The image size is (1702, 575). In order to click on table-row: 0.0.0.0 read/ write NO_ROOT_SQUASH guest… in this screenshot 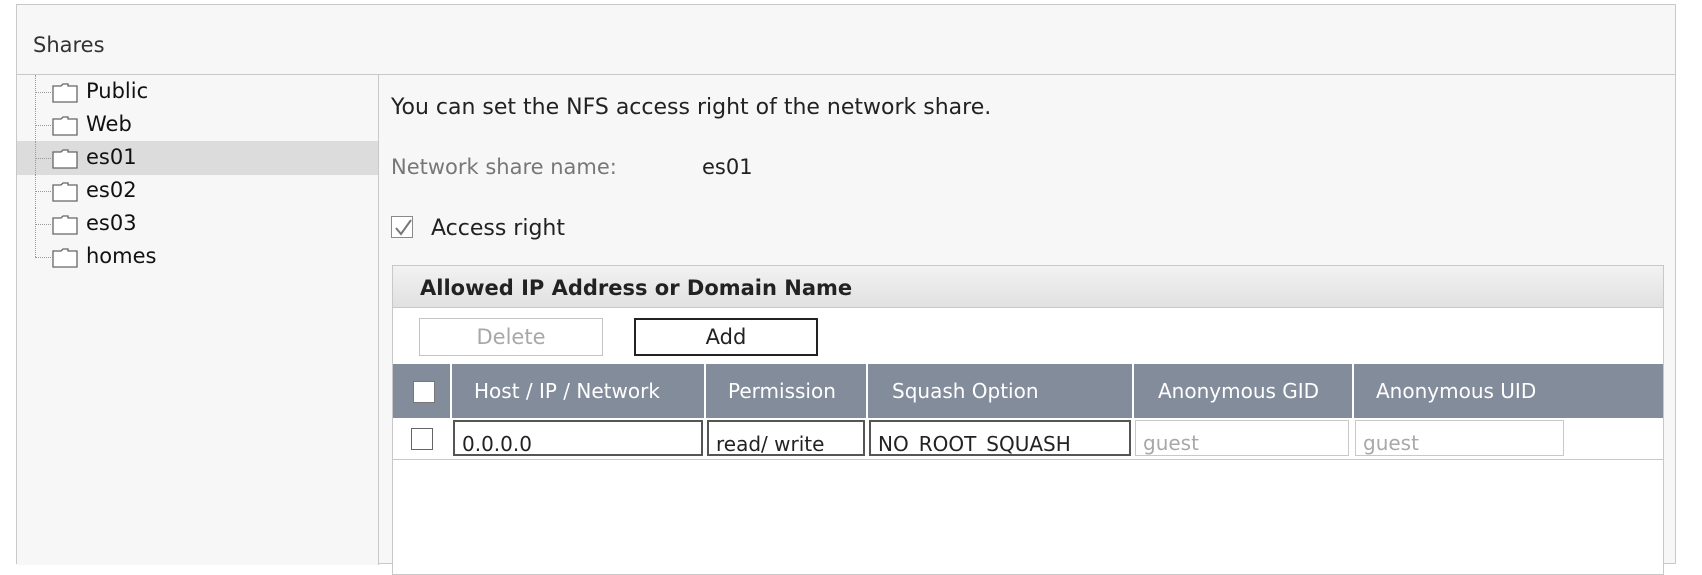, I will do `click(1028, 439)`.